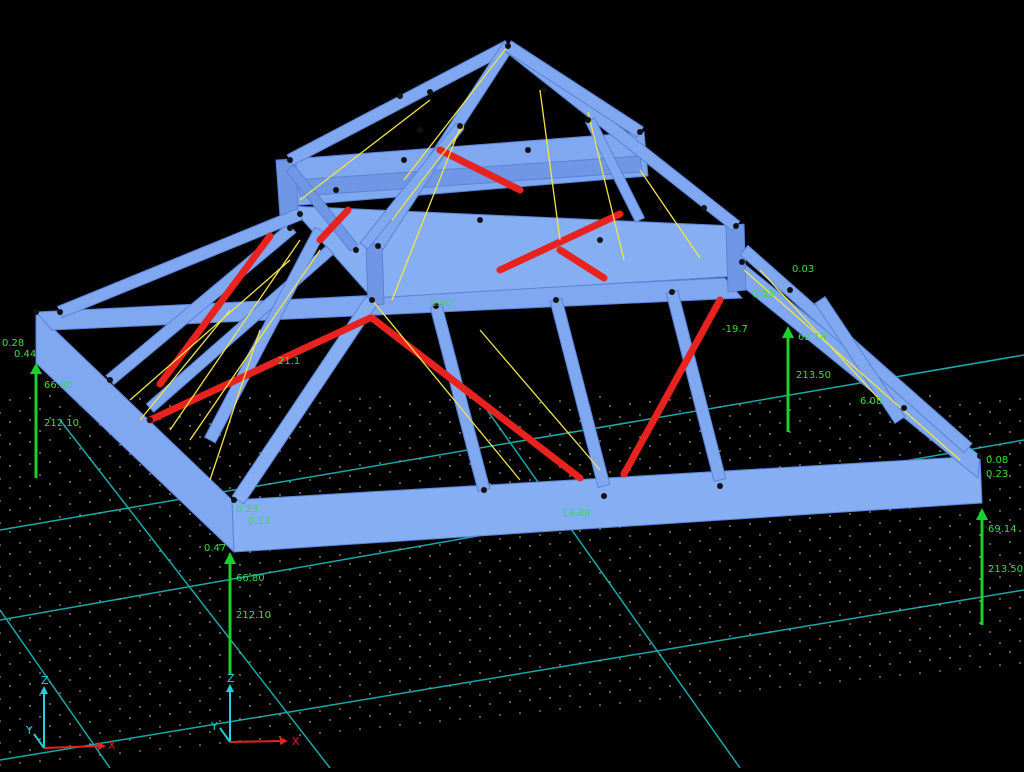 This screenshot has height=772, width=1024. I want to click on platform-post-front, so click(375, 275).